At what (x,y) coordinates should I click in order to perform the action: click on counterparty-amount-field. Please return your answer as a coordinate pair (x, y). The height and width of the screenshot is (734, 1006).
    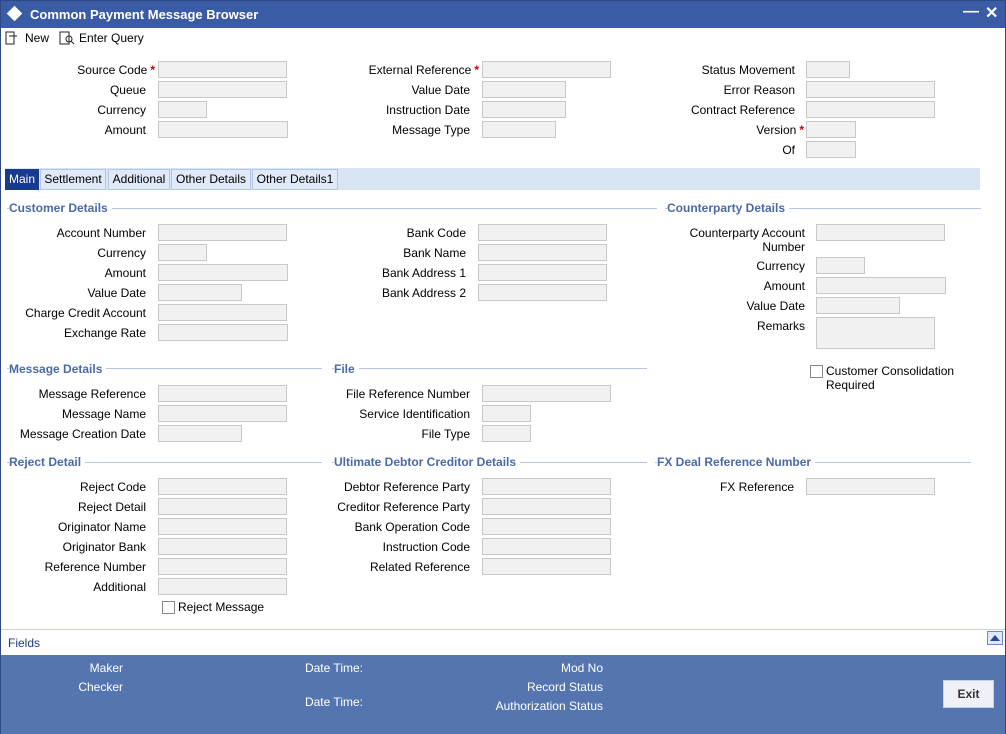
    Looking at the image, I should click on (881, 285).